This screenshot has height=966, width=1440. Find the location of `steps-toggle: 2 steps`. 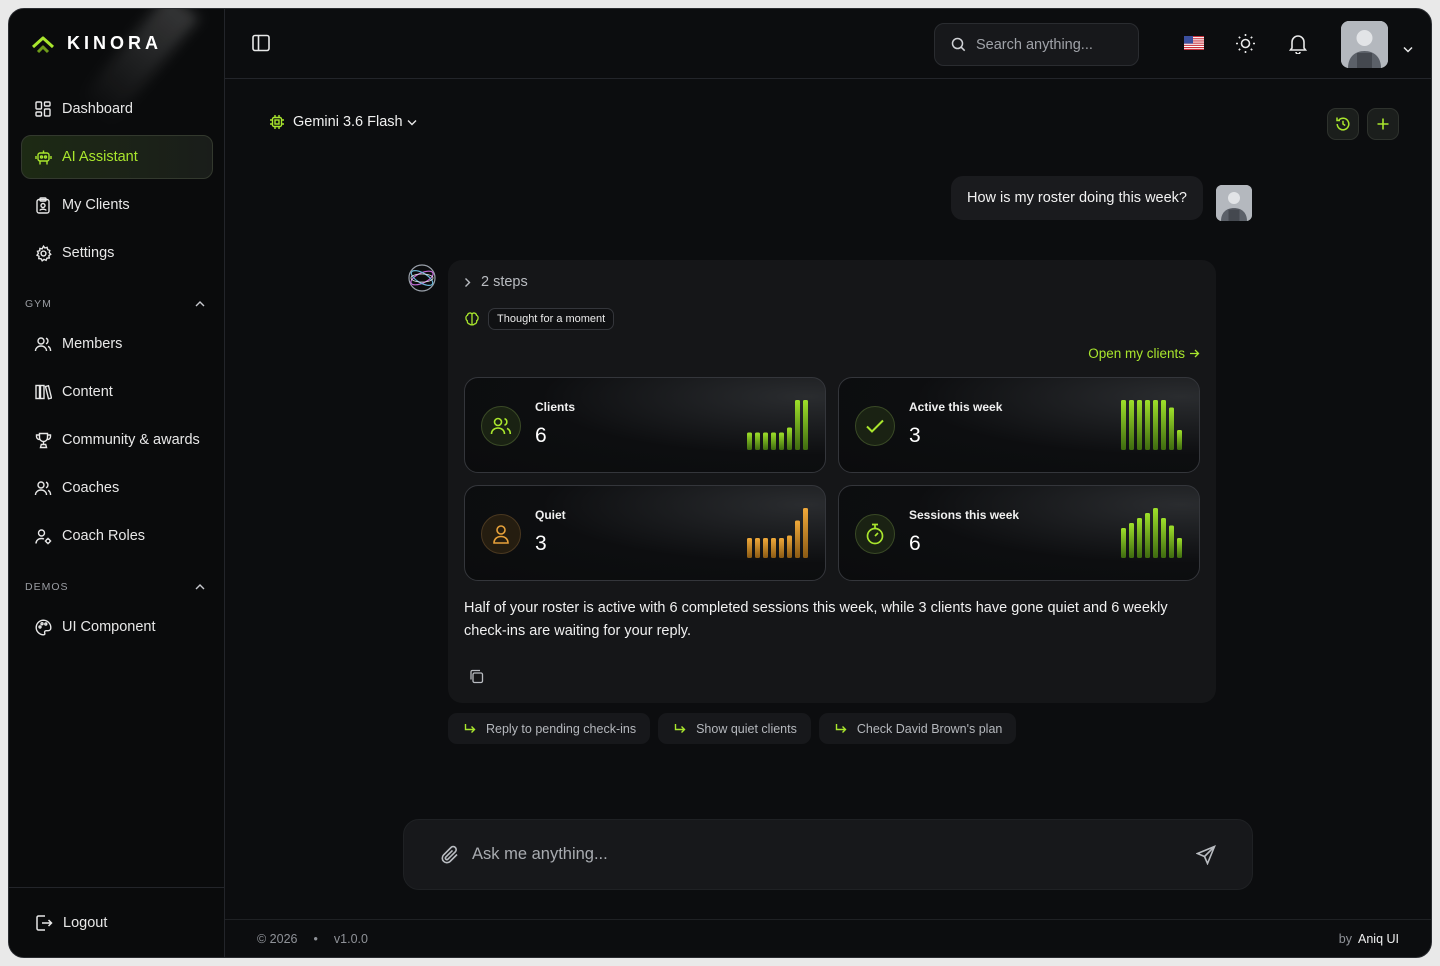

steps-toggle: 2 steps is located at coordinates (496, 282).